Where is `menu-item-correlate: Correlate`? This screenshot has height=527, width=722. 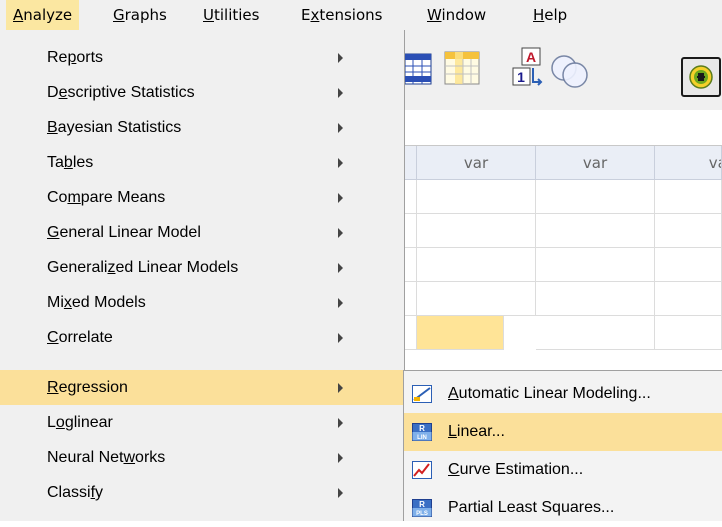
menu-item-correlate: Correlate is located at coordinates (202, 337).